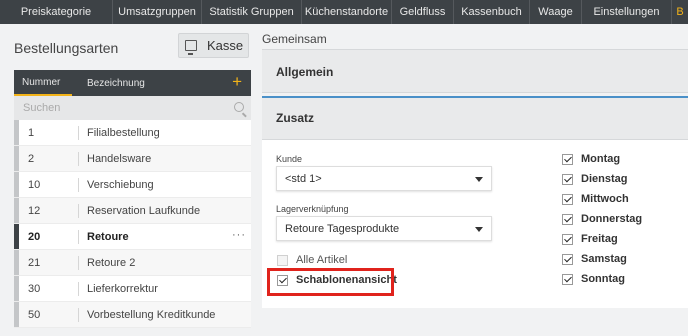 The width and height of the screenshot is (688, 336). Describe the element at coordinates (225, 45) in the screenshot. I see `kasse-button-label: Kasse` at that location.